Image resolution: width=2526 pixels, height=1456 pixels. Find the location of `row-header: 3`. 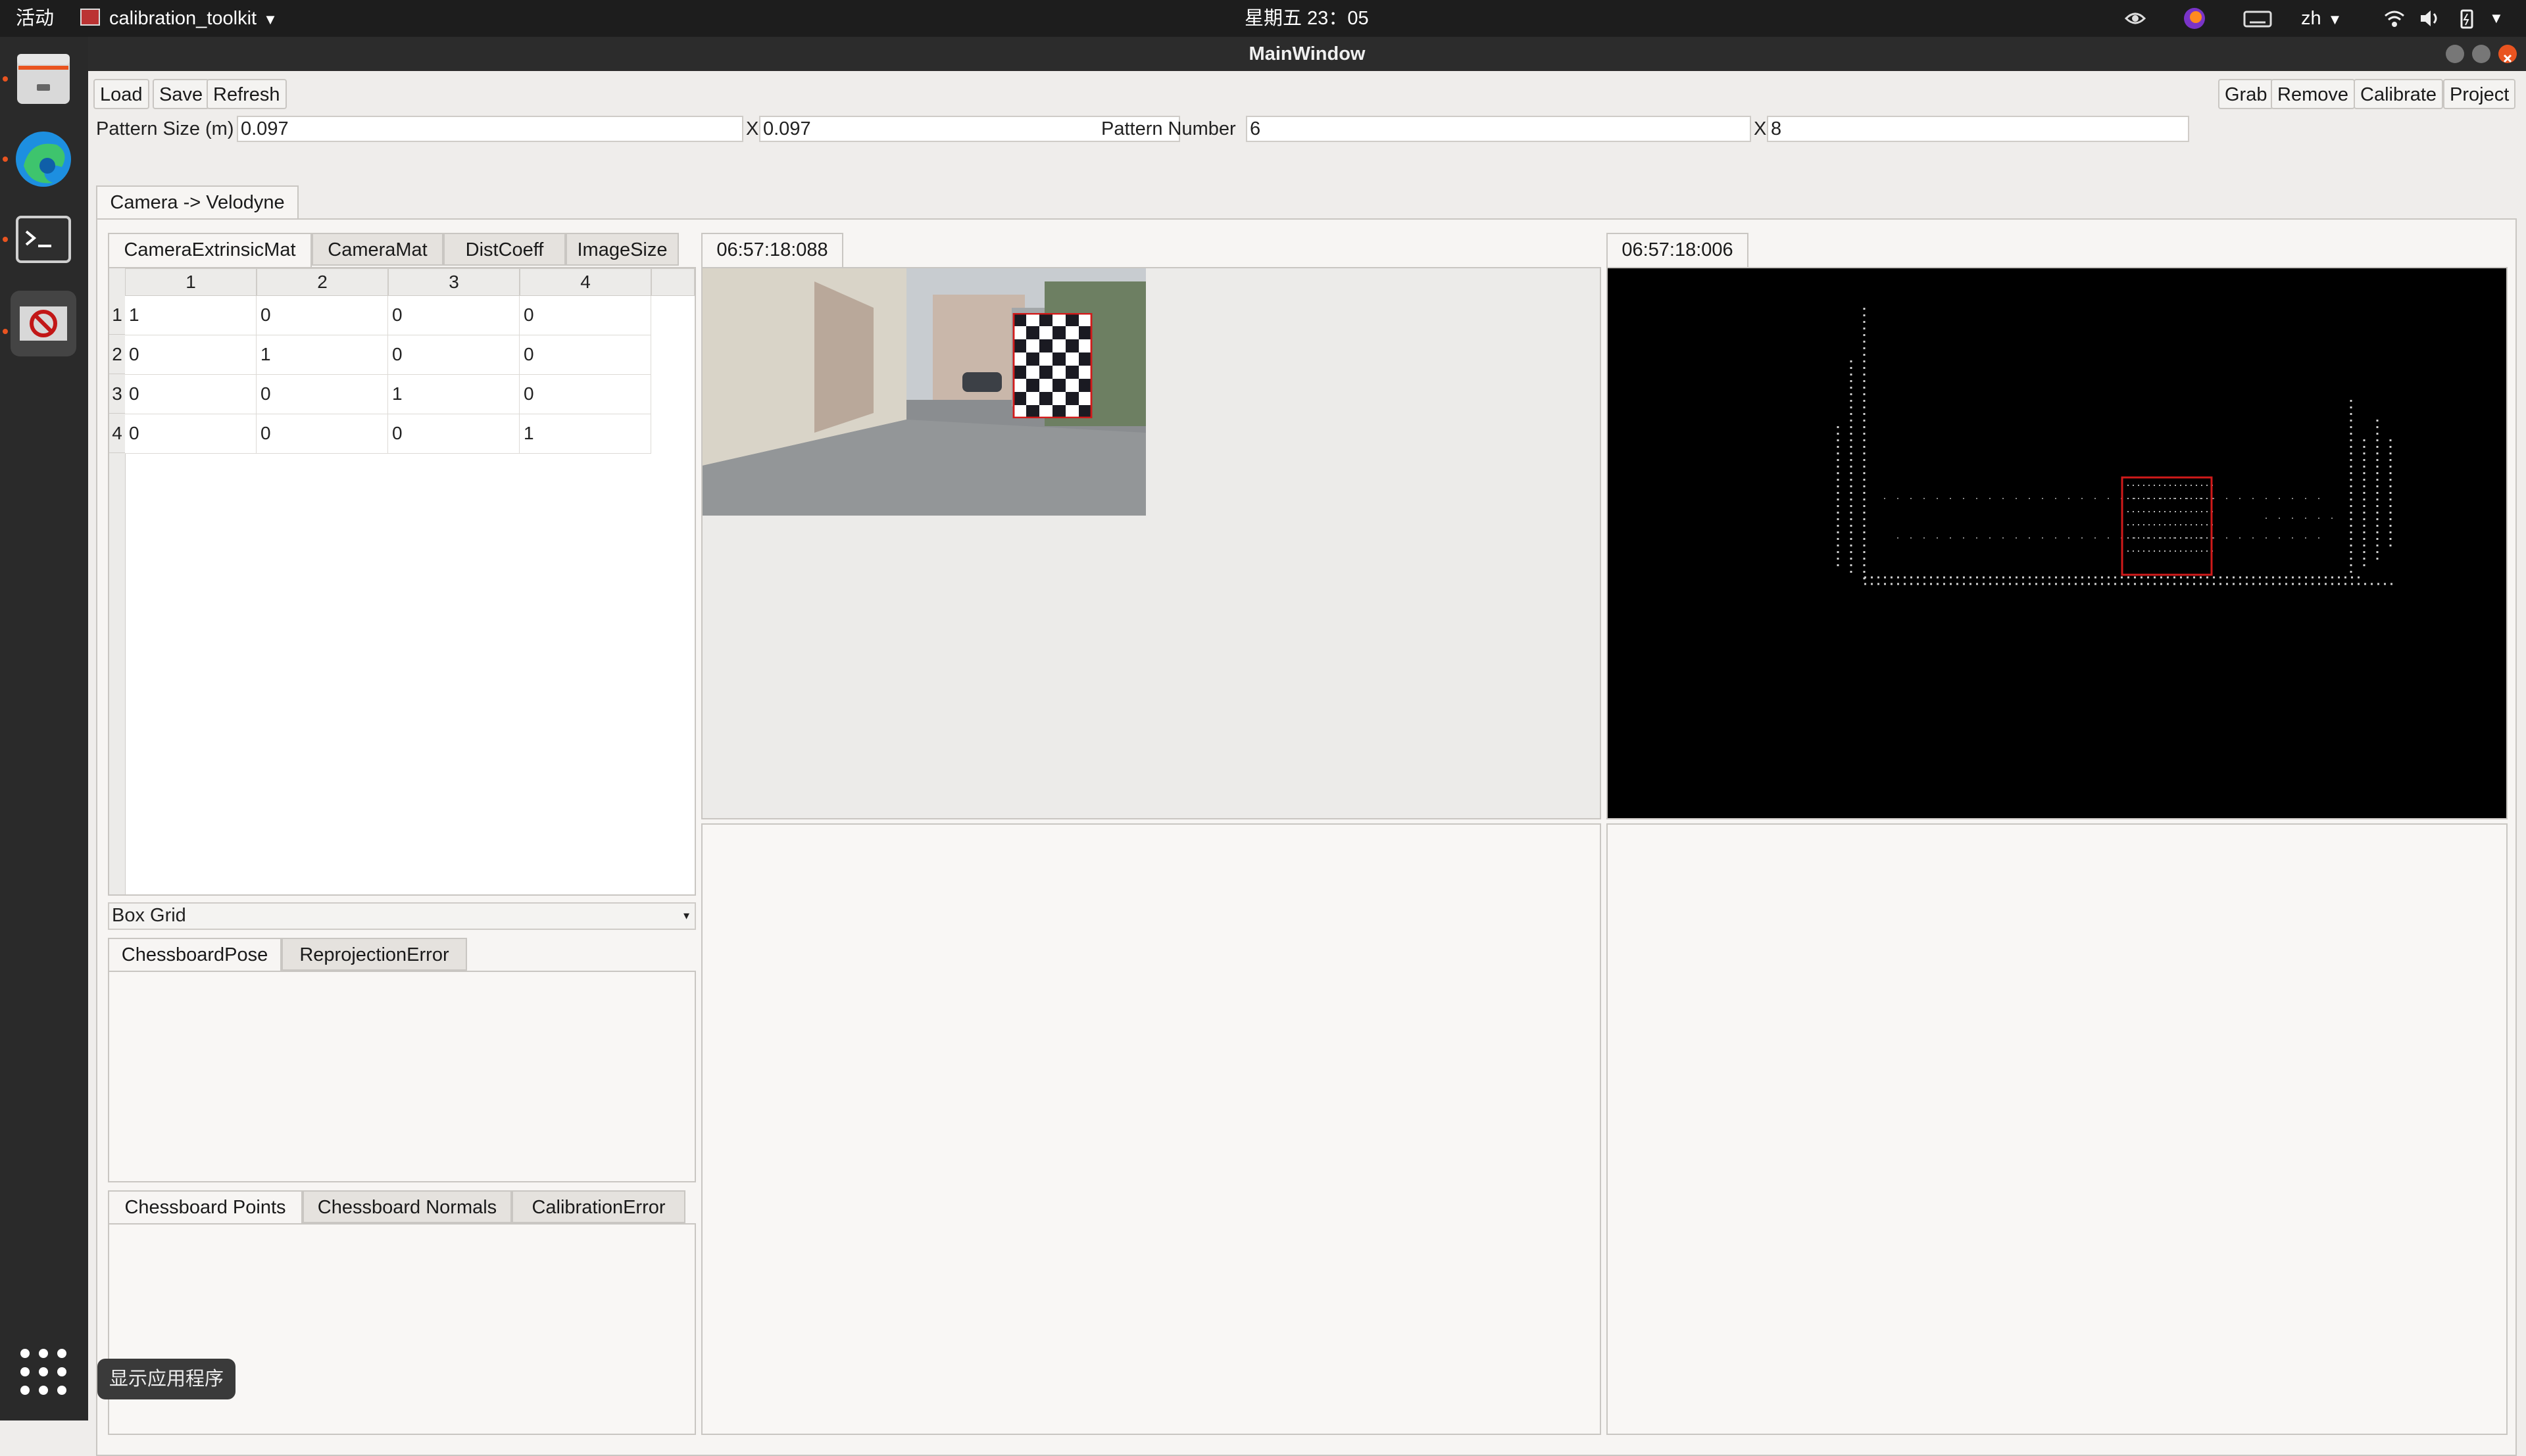

row-header: 3 is located at coordinates (117, 394).